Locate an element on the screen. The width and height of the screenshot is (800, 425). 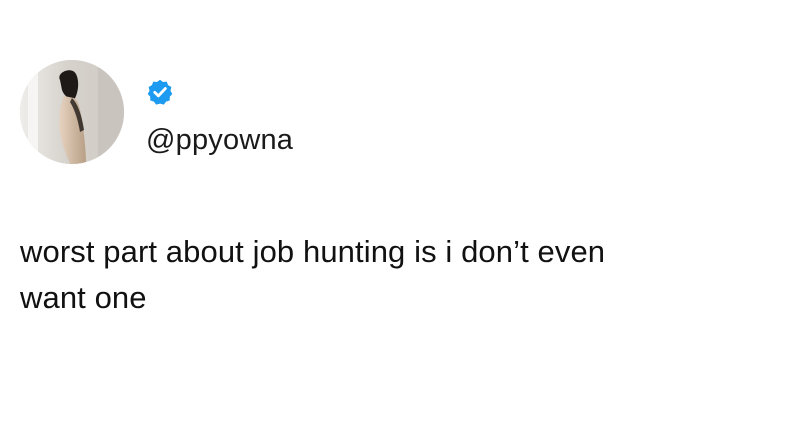
avatar is located at coordinates (72, 112).